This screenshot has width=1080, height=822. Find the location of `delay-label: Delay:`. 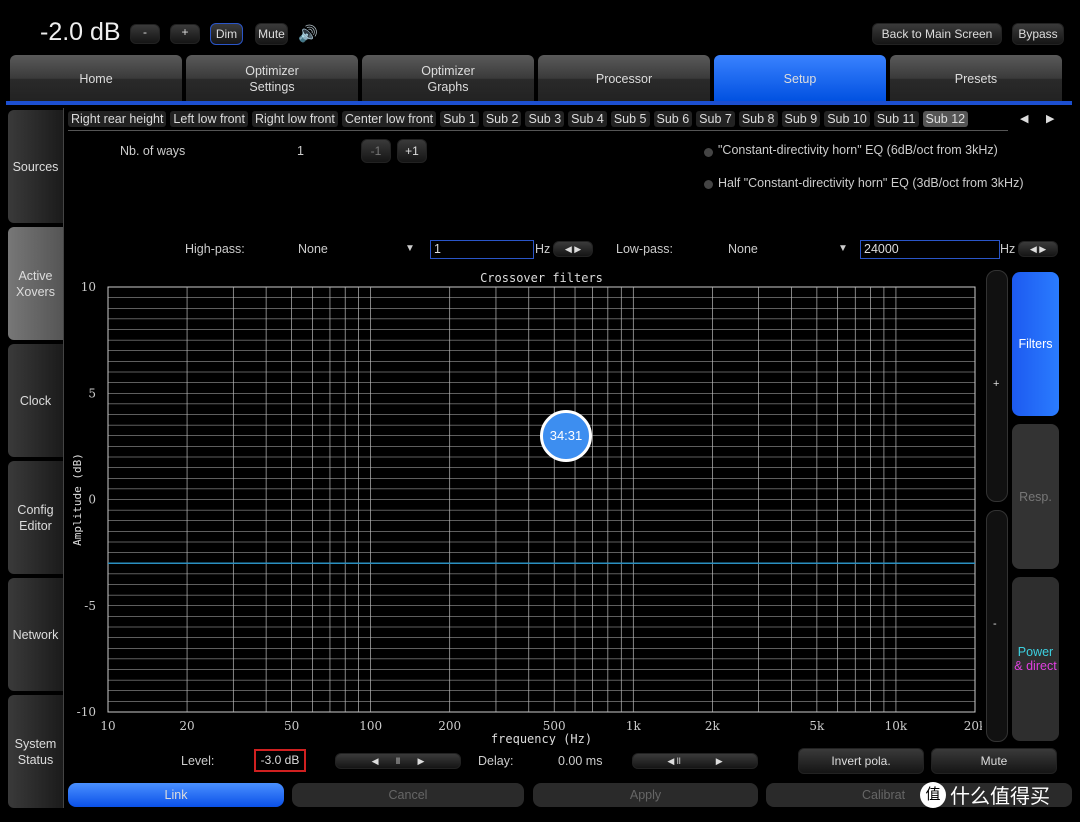

delay-label: Delay: is located at coordinates (496, 761).